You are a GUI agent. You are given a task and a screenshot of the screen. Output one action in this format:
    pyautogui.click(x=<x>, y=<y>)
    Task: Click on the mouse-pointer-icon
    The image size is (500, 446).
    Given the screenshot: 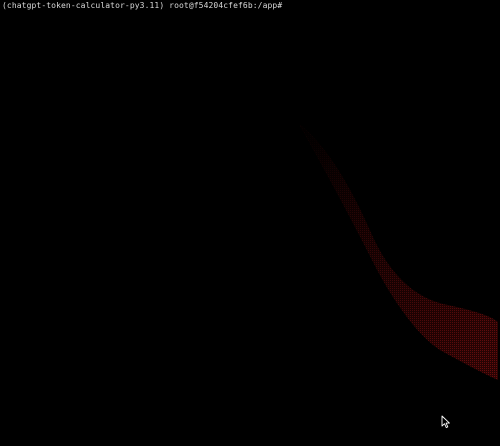 What is the action you would take?
    pyautogui.click(x=445, y=422)
    